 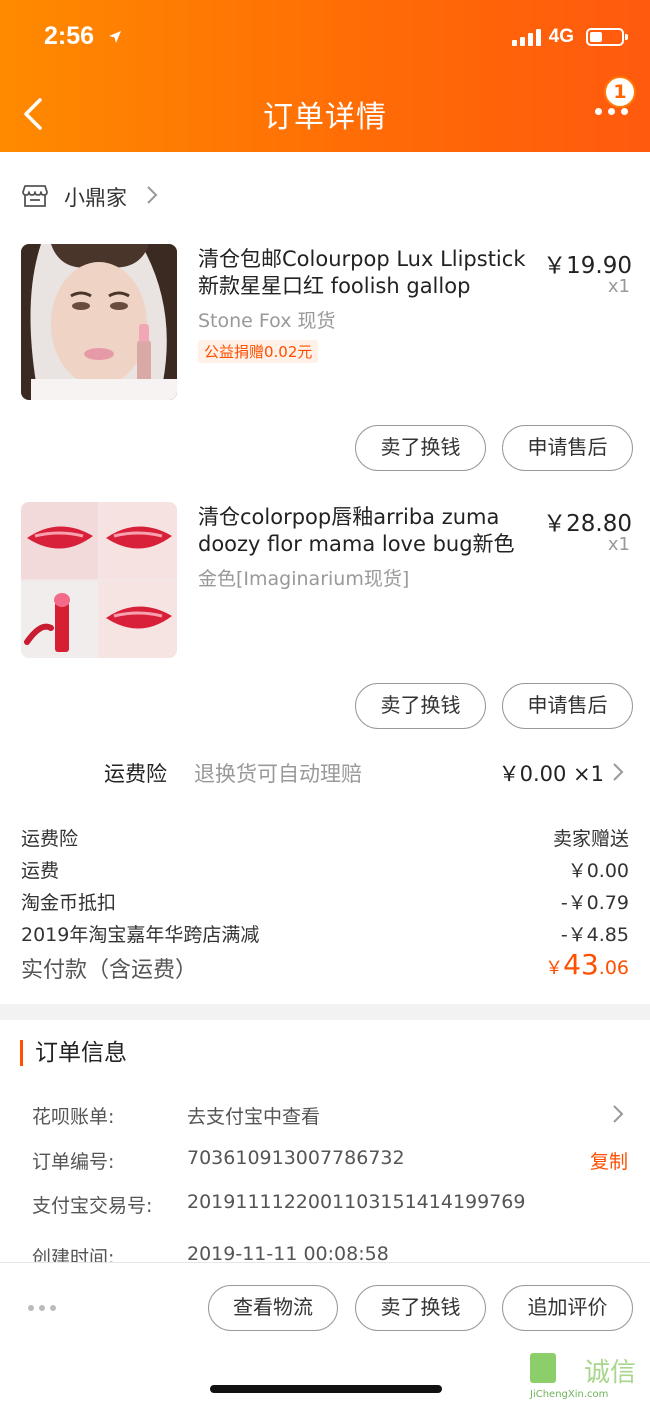 I want to click on summary-row: 淘金币抵扣 -￥0.79, so click(x=325, y=900).